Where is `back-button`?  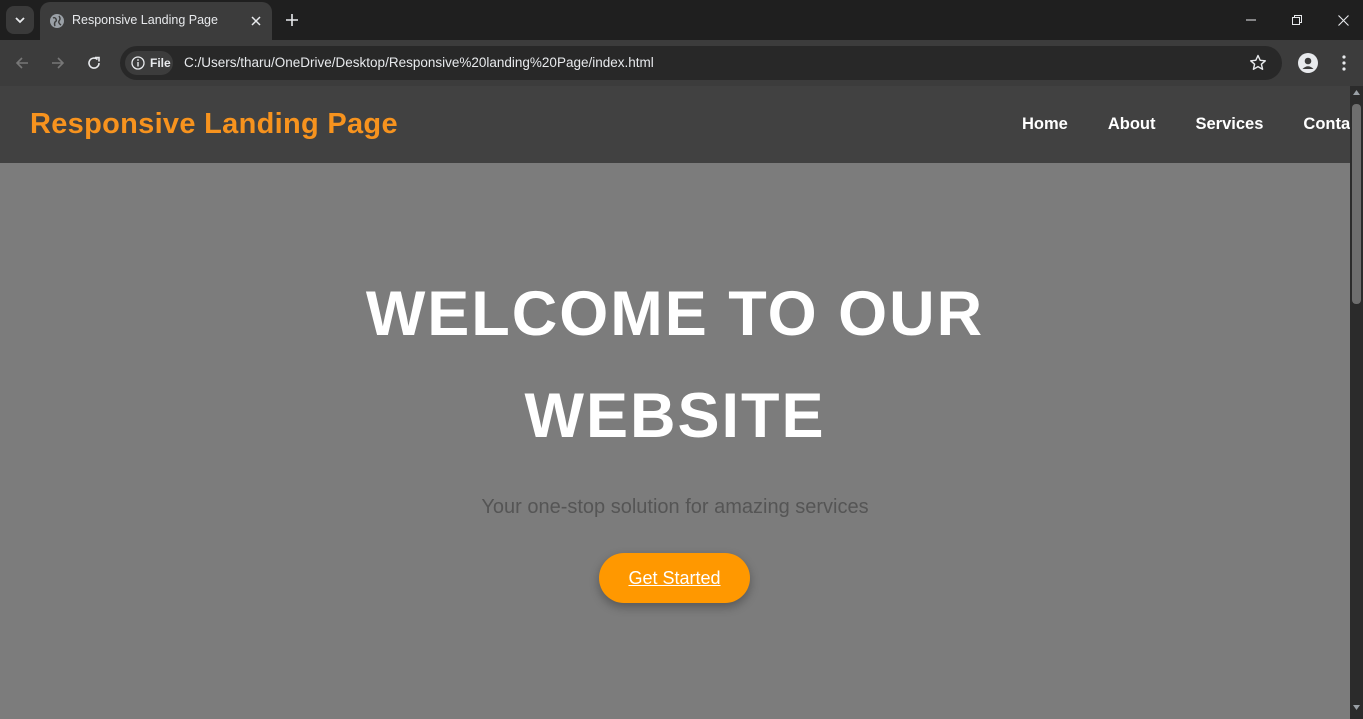 back-button is located at coordinates (22, 63).